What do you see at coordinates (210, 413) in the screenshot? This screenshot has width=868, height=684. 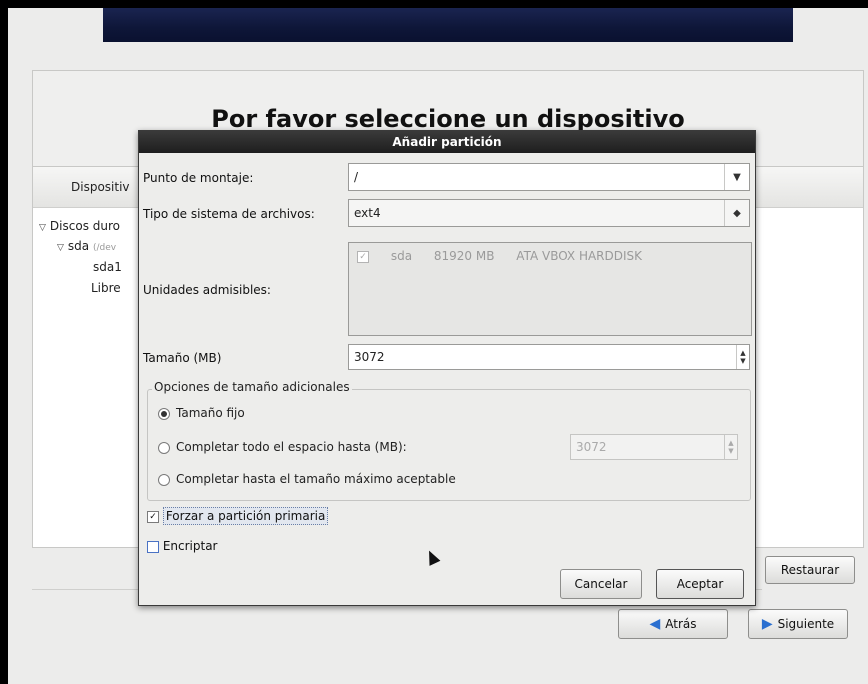 I see `radio-label: Tamaño fijo` at bounding box center [210, 413].